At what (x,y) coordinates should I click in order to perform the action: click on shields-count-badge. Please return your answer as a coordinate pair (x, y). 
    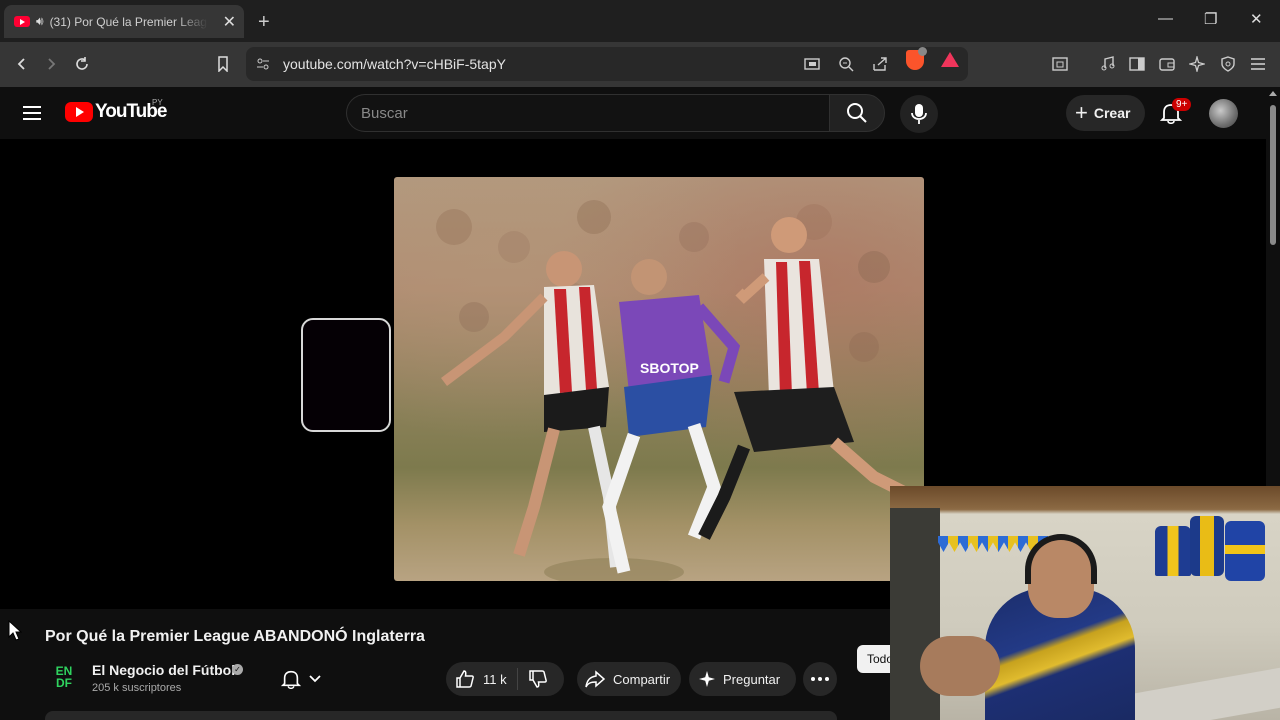
    Looking at the image, I should click on (922, 51).